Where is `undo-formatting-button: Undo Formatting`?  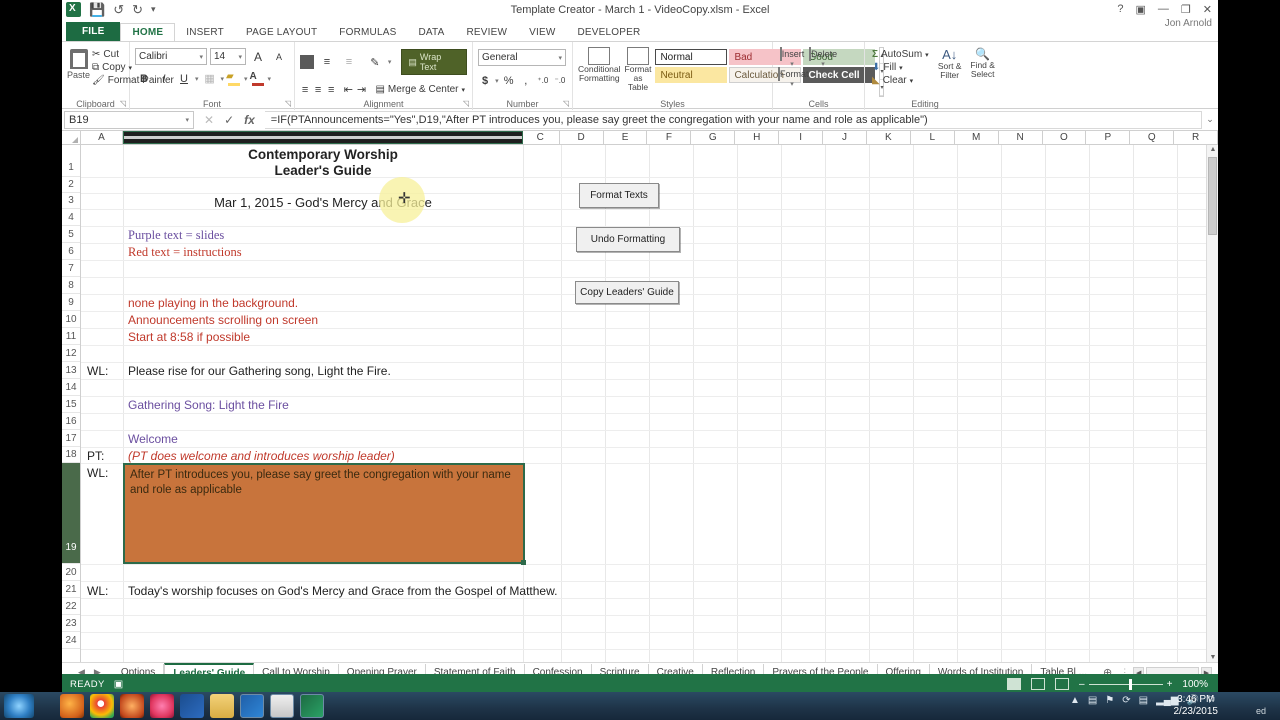 undo-formatting-button: Undo Formatting is located at coordinates (628, 239).